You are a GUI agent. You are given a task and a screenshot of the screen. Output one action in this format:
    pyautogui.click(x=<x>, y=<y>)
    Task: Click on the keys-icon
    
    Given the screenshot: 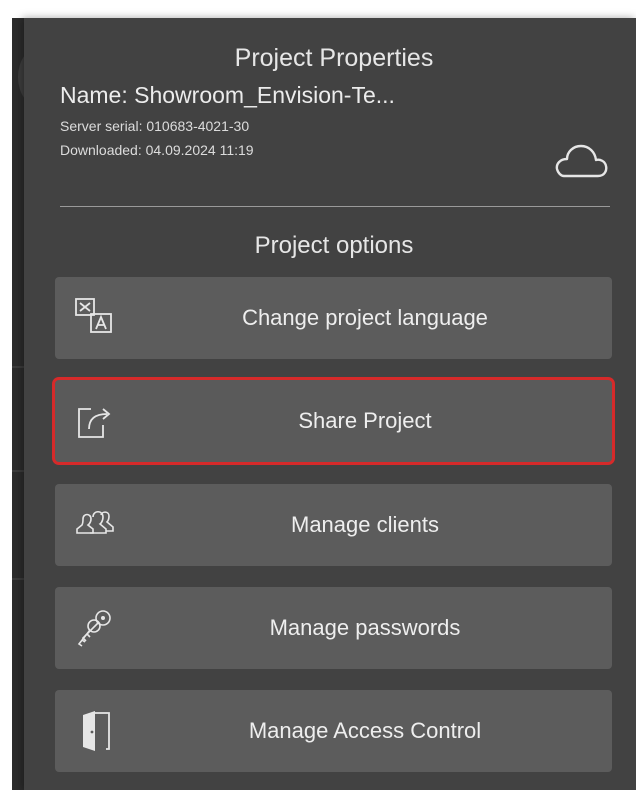 What is the action you would take?
    pyautogui.click(x=94, y=628)
    